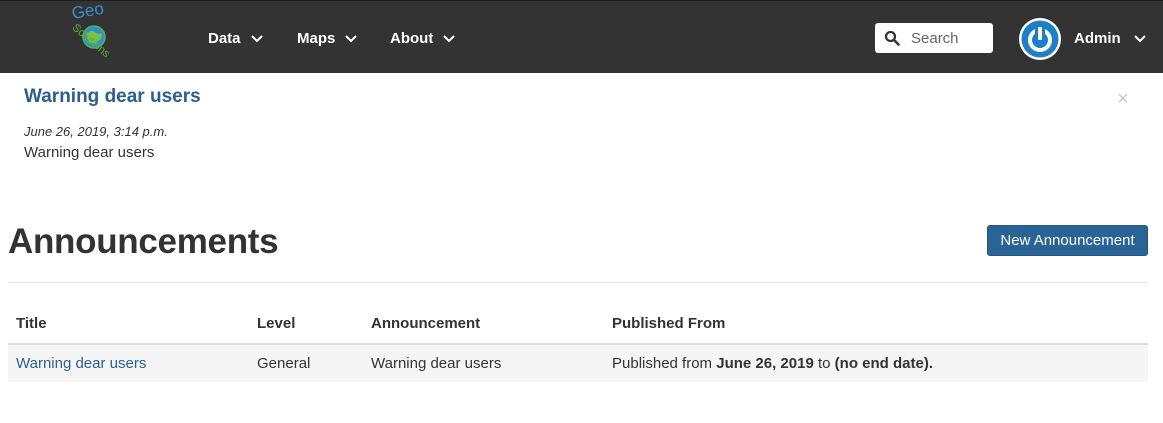 The height and width of the screenshot is (423, 1163). What do you see at coordinates (483, 363) in the screenshot?
I see `cell-announcement: Warning dear users` at bounding box center [483, 363].